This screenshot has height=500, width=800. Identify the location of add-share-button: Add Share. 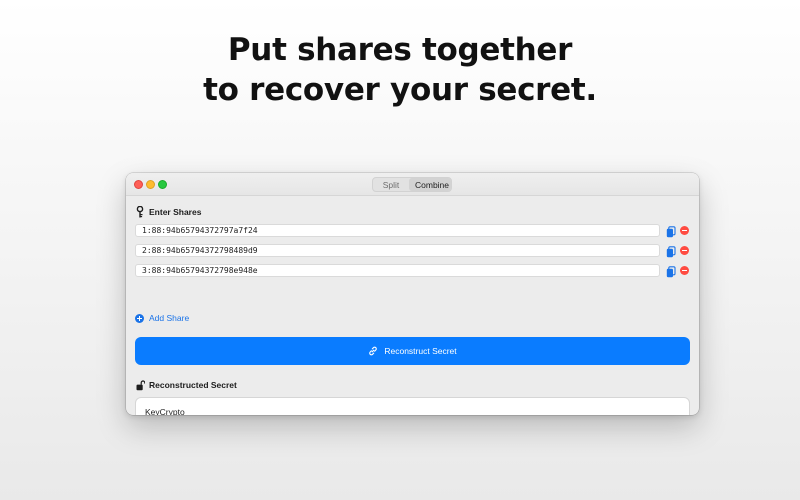
(162, 318).